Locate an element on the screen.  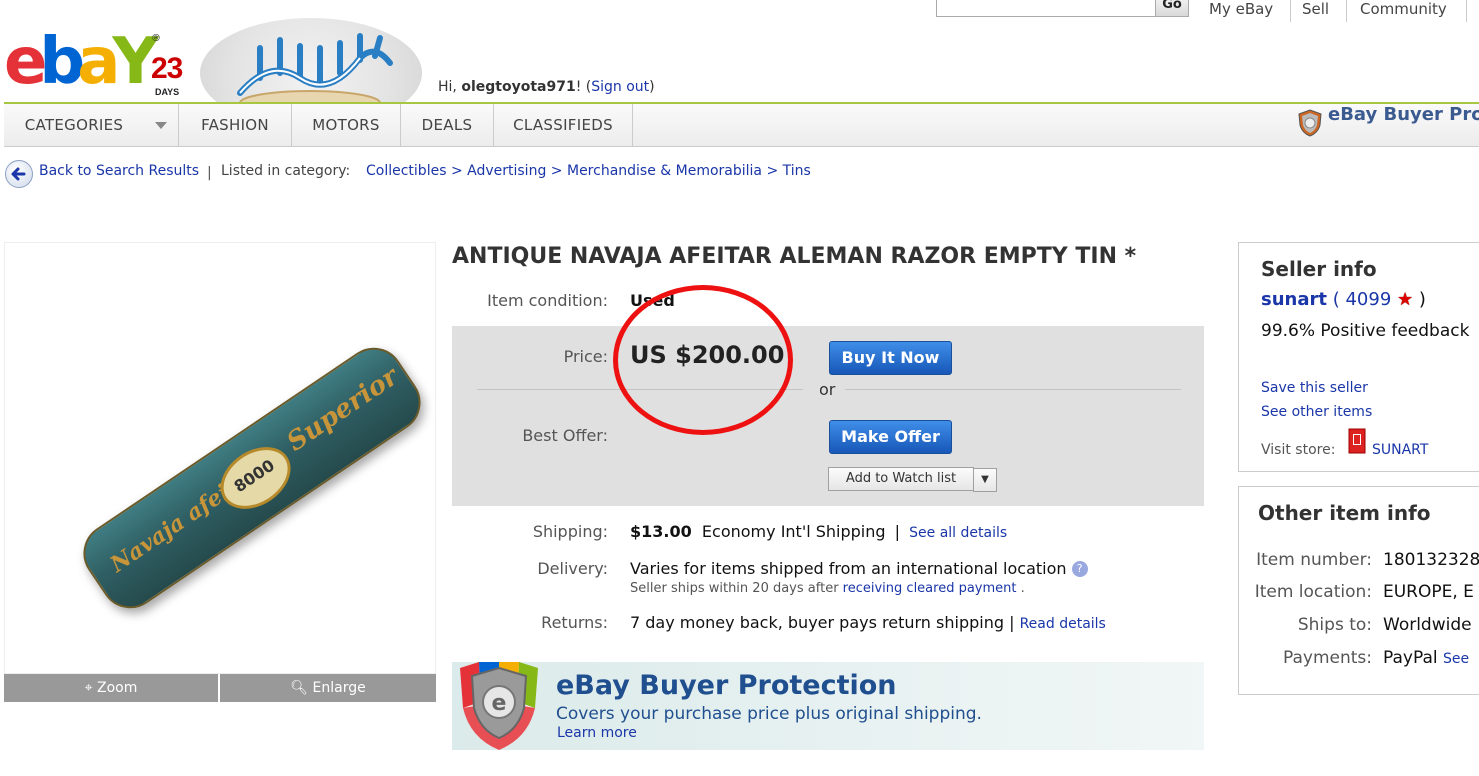
go-button: Go is located at coordinates (1172, 8).